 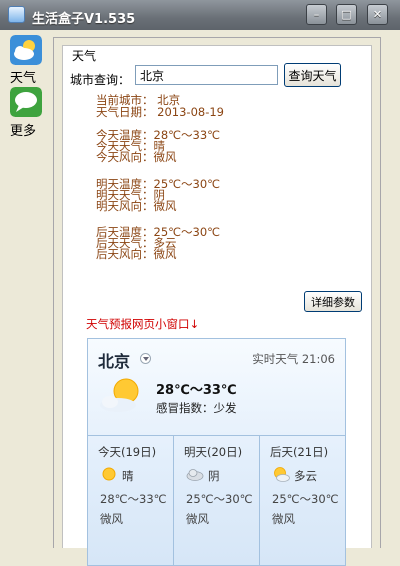 I want to click on forecast-desc: 晴, so click(x=128, y=476).